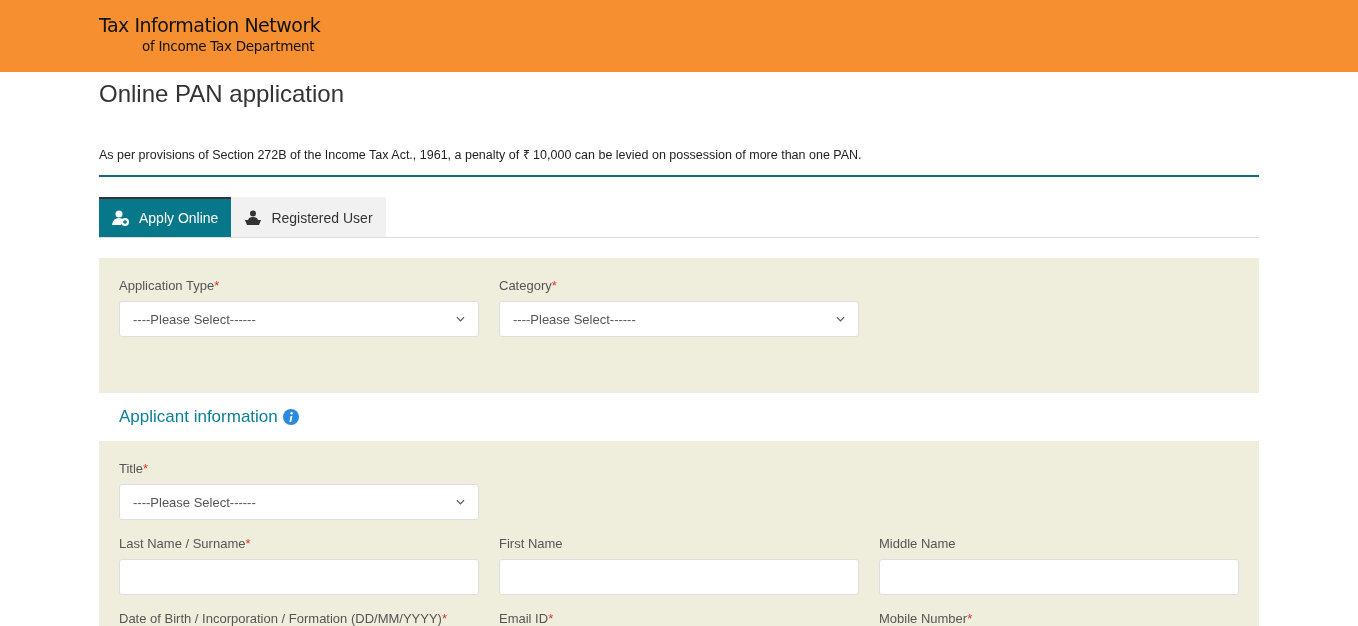 The width and height of the screenshot is (1358, 626). Describe the element at coordinates (253, 218) in the screenshot. I see `person-at-desk-icon` at that location.